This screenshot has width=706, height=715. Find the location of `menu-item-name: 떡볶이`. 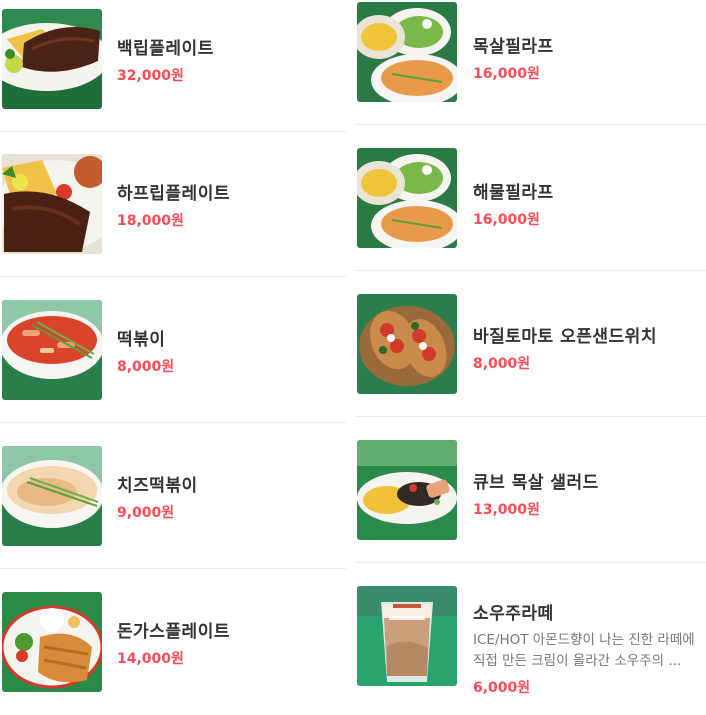

menu-item-name: 떡볶이 is located at coordinates (141, 340).